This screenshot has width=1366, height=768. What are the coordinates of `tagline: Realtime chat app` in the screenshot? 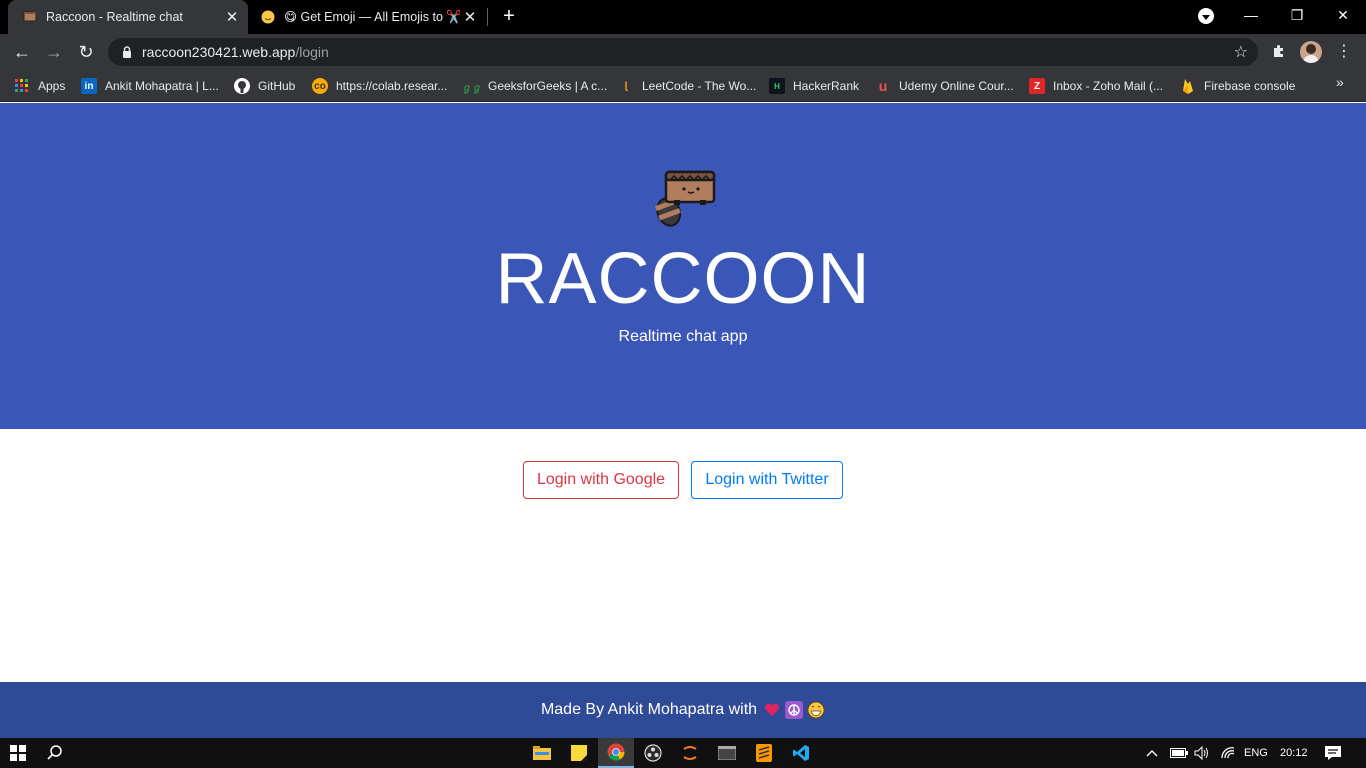 It's located at (683, 336).